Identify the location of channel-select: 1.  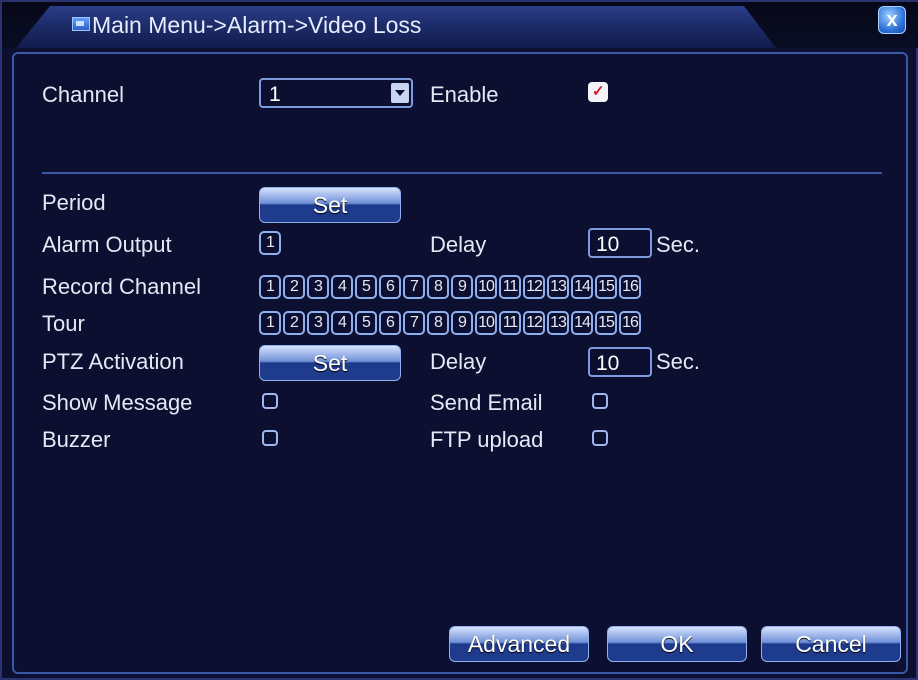
(336, 93).